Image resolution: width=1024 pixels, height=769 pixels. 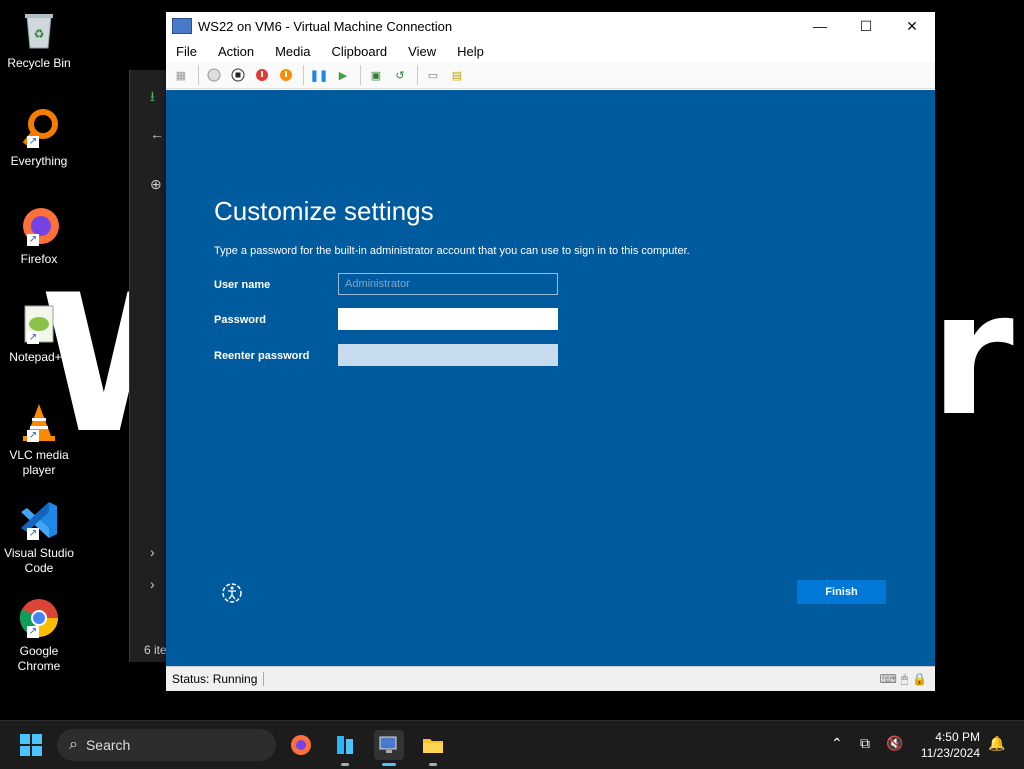 What do you see at coordinates (186, 51) in the screenshot?
I see `menu-file: File` at bounding box center [186, 51].